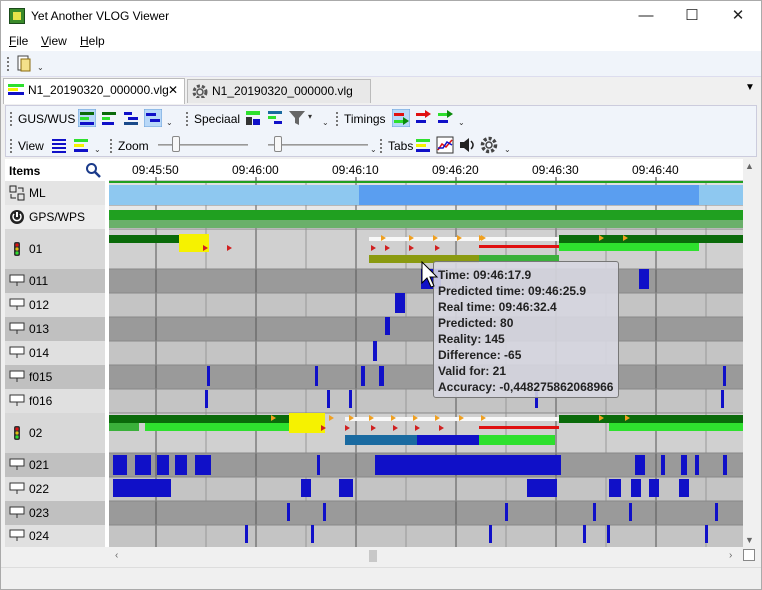 This screenshot has height=590, width=762. I want to click on speciaal-overflow-caret: ⌄, so click(325, 122).